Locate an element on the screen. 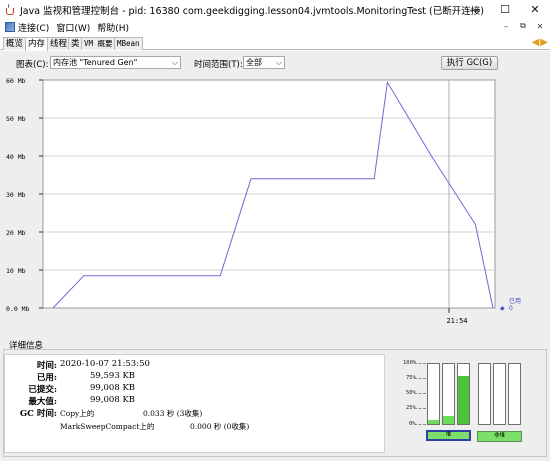  time-range-label: 时间范围(T): is located at coordinates (218, 65).